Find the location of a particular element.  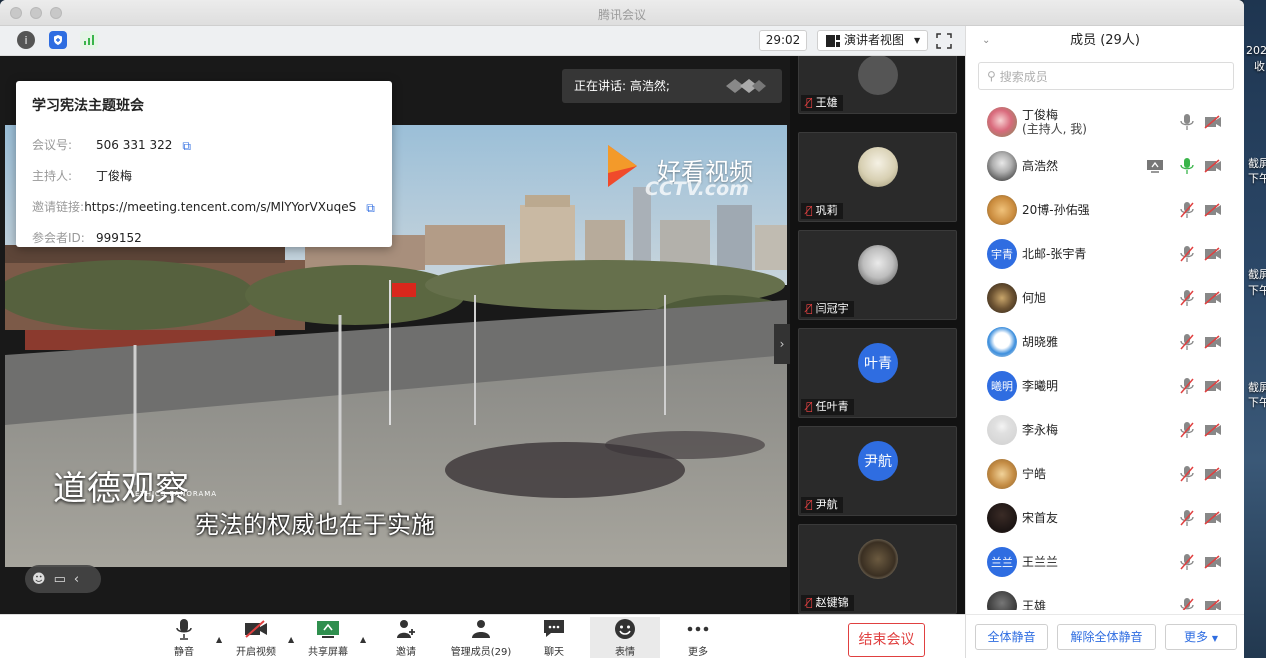

reaction-button: 表情 is located at coordinates (625, 637).